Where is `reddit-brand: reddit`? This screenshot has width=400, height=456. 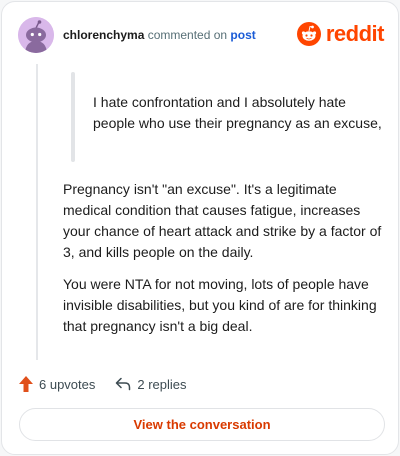
reddit-brand: reddit is located at coordinates (340, 34).